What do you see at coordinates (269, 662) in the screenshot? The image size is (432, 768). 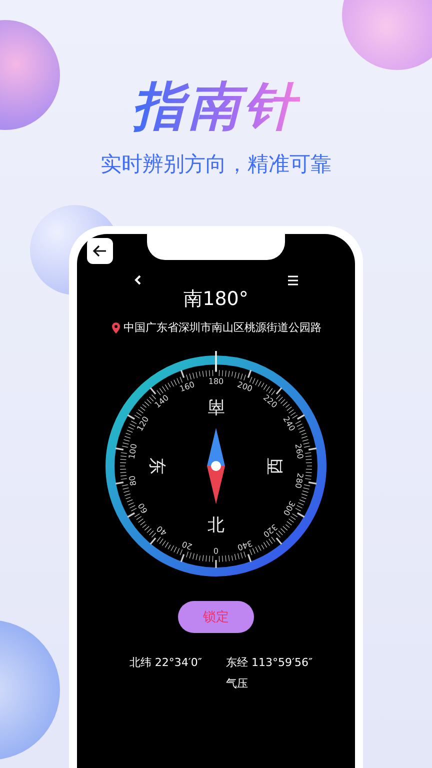 I see `longitude-text: 东经 113°59′56″` at bounding box center [269, 662].